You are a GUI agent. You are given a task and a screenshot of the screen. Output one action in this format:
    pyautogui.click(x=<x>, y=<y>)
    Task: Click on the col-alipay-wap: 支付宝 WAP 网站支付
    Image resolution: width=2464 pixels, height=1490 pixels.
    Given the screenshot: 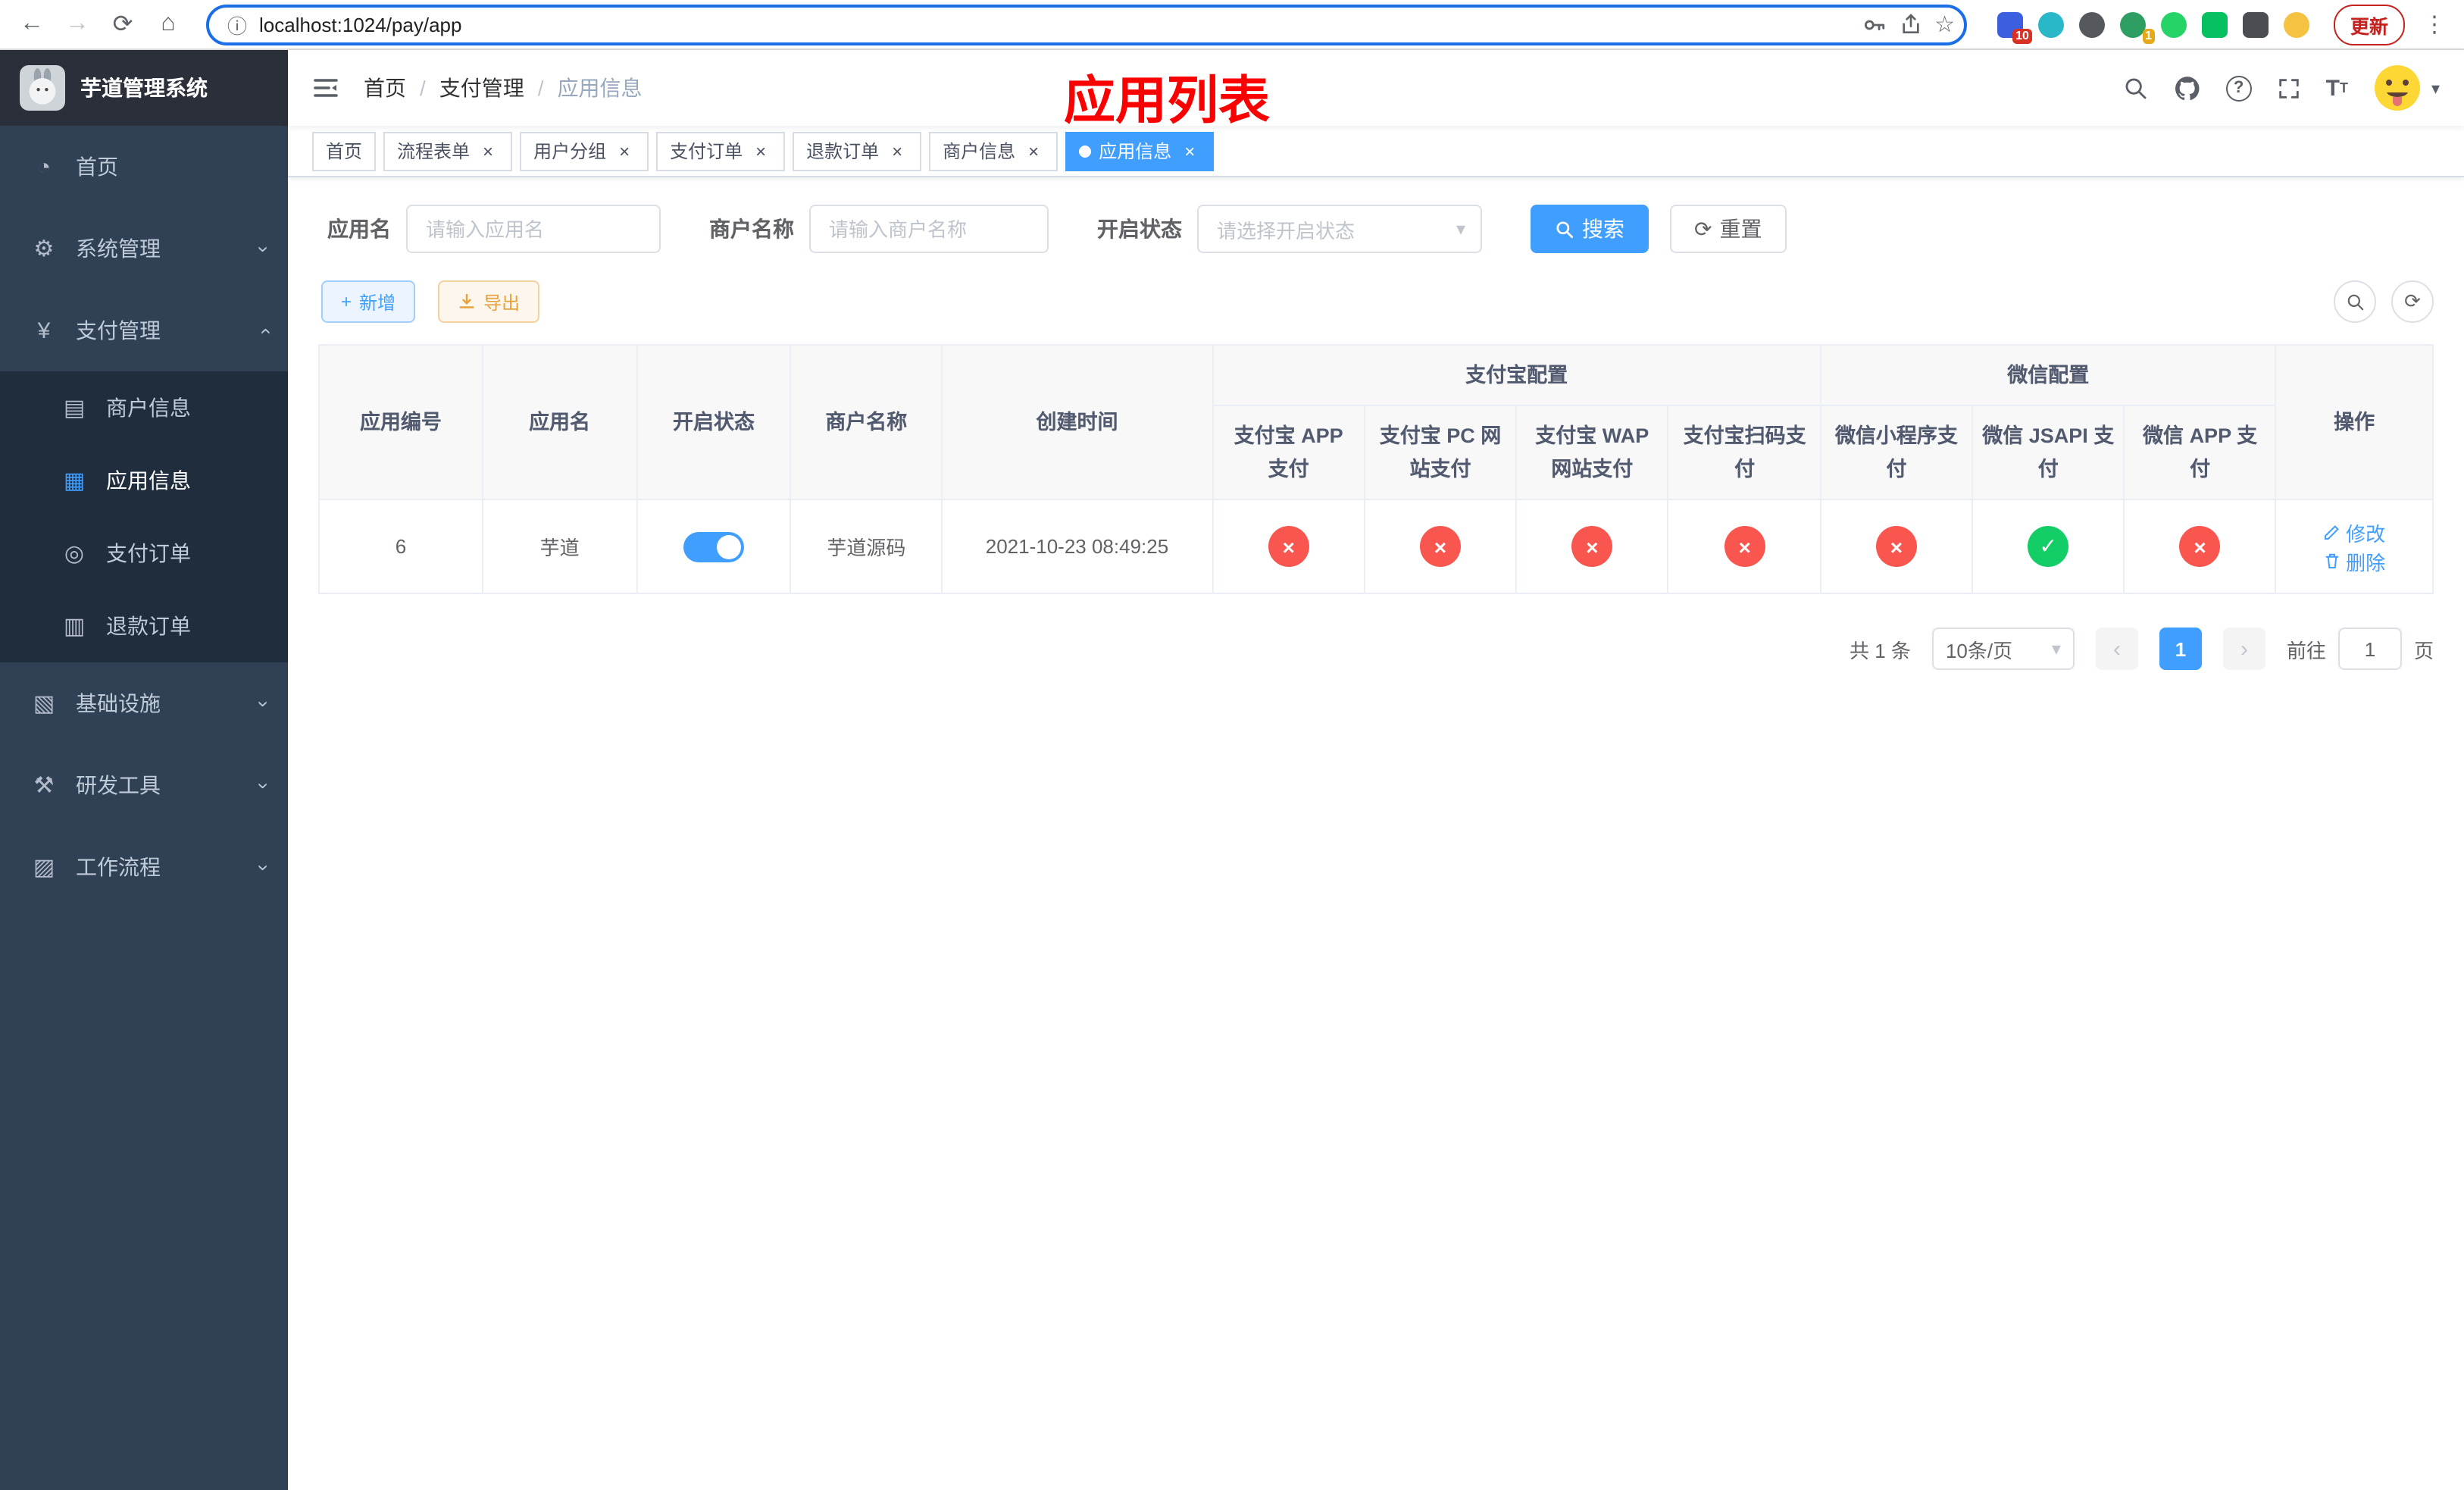 What is the action you would take?
    pyautogui.click(x=1592, y=452)
    